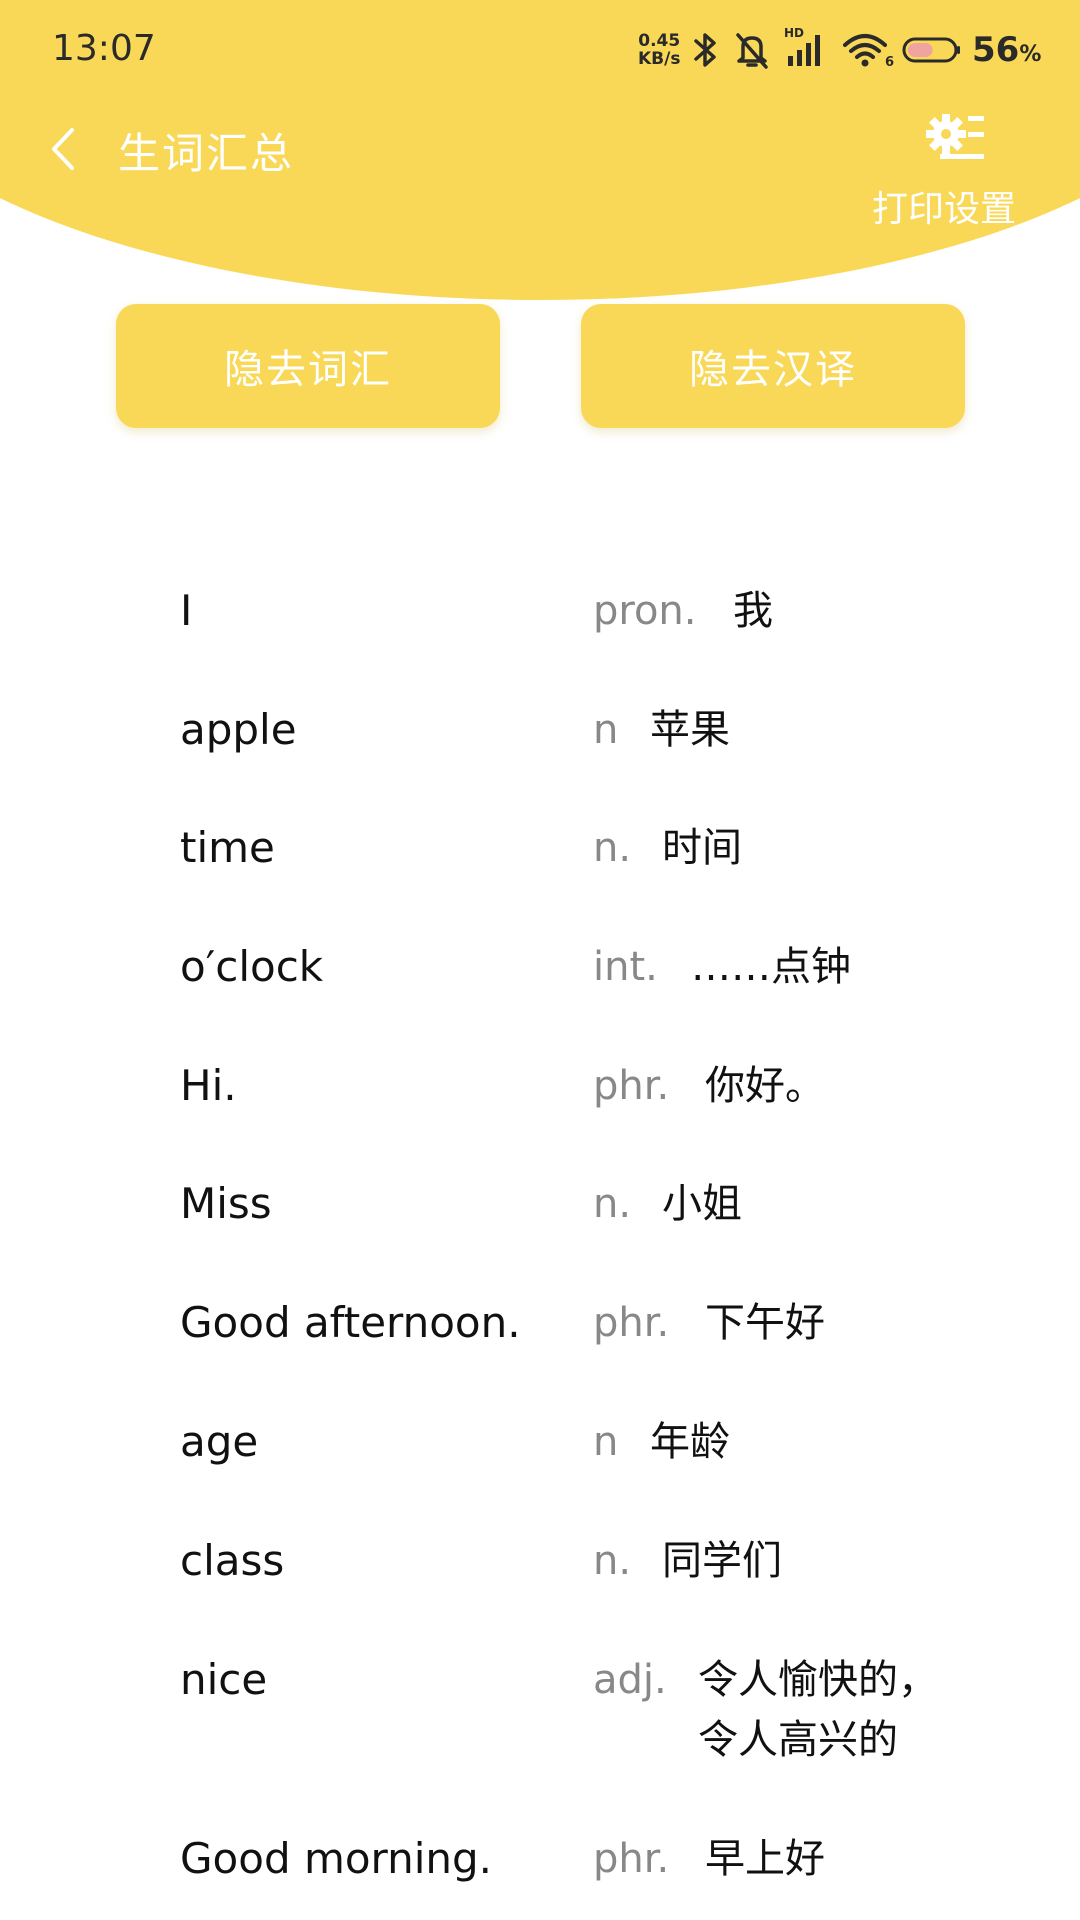  I want to click on bluetooth-icon, so click(705, 50).